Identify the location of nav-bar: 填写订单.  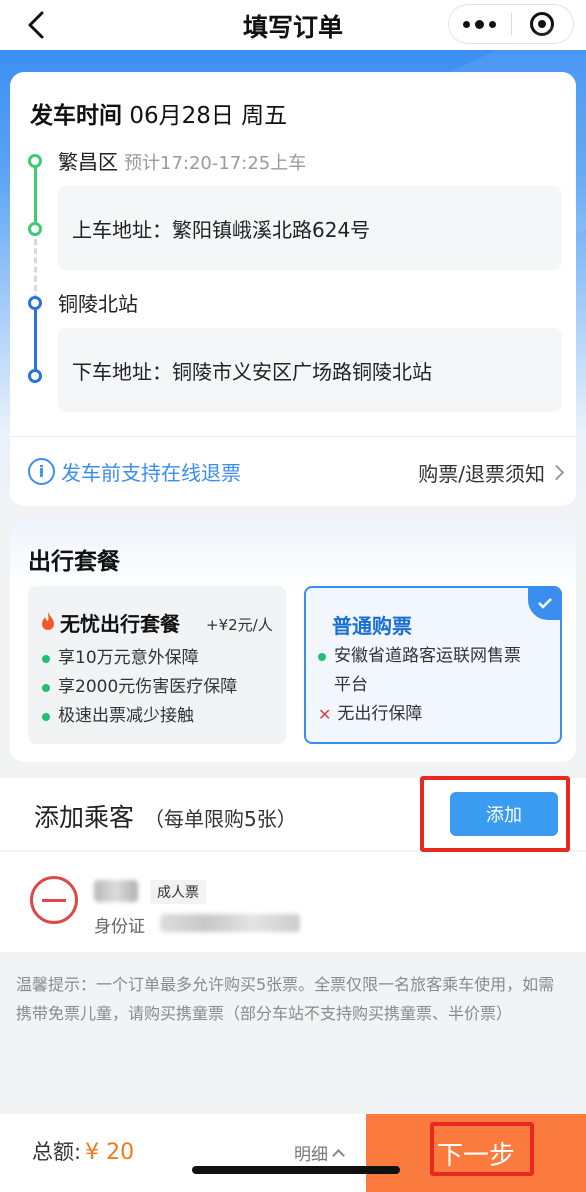
(293, 25).